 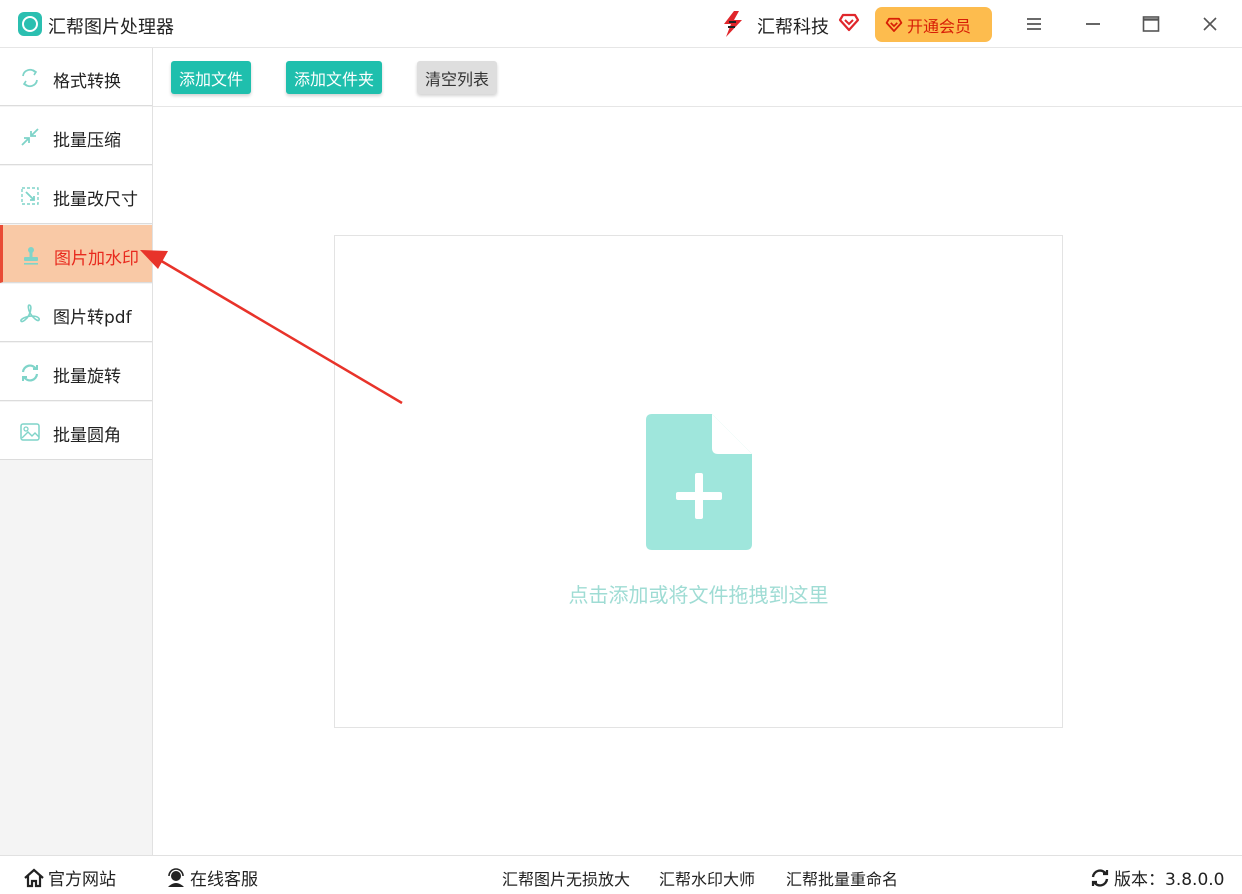 I want to click on menu-button, so click(x=1034, y=24).